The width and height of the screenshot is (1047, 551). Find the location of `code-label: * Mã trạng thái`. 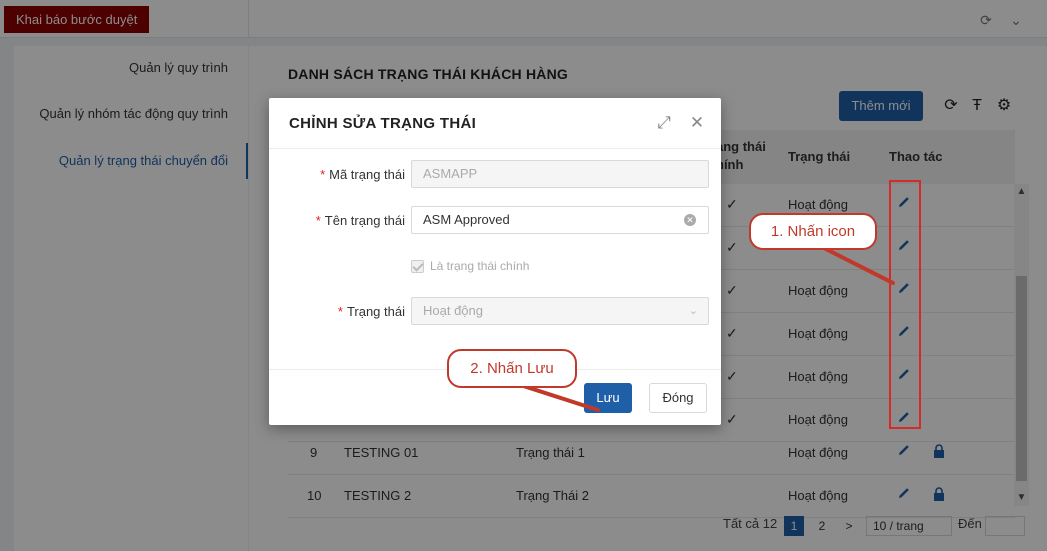

code-label: * Mã trạng thái is located at coordinates (362, 174).